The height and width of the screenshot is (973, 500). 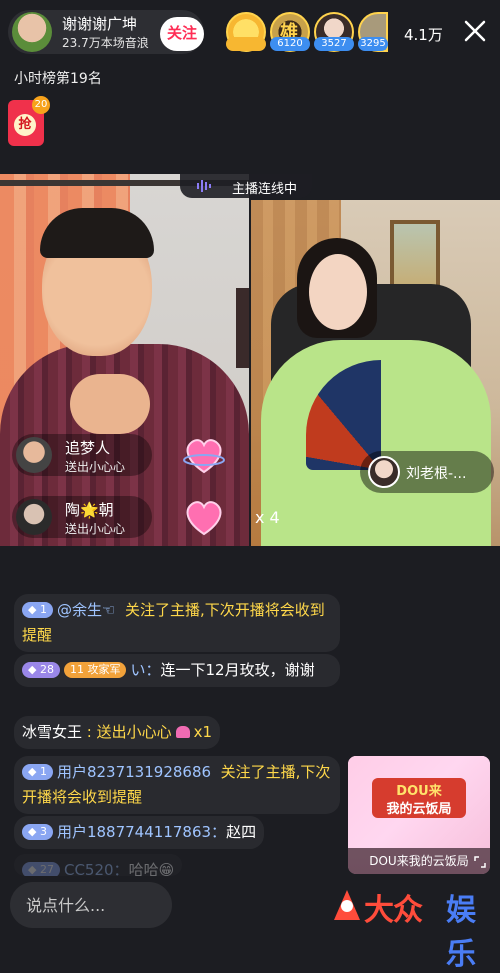 I want to click on host-figure-hands, so click(x=110, y=404).